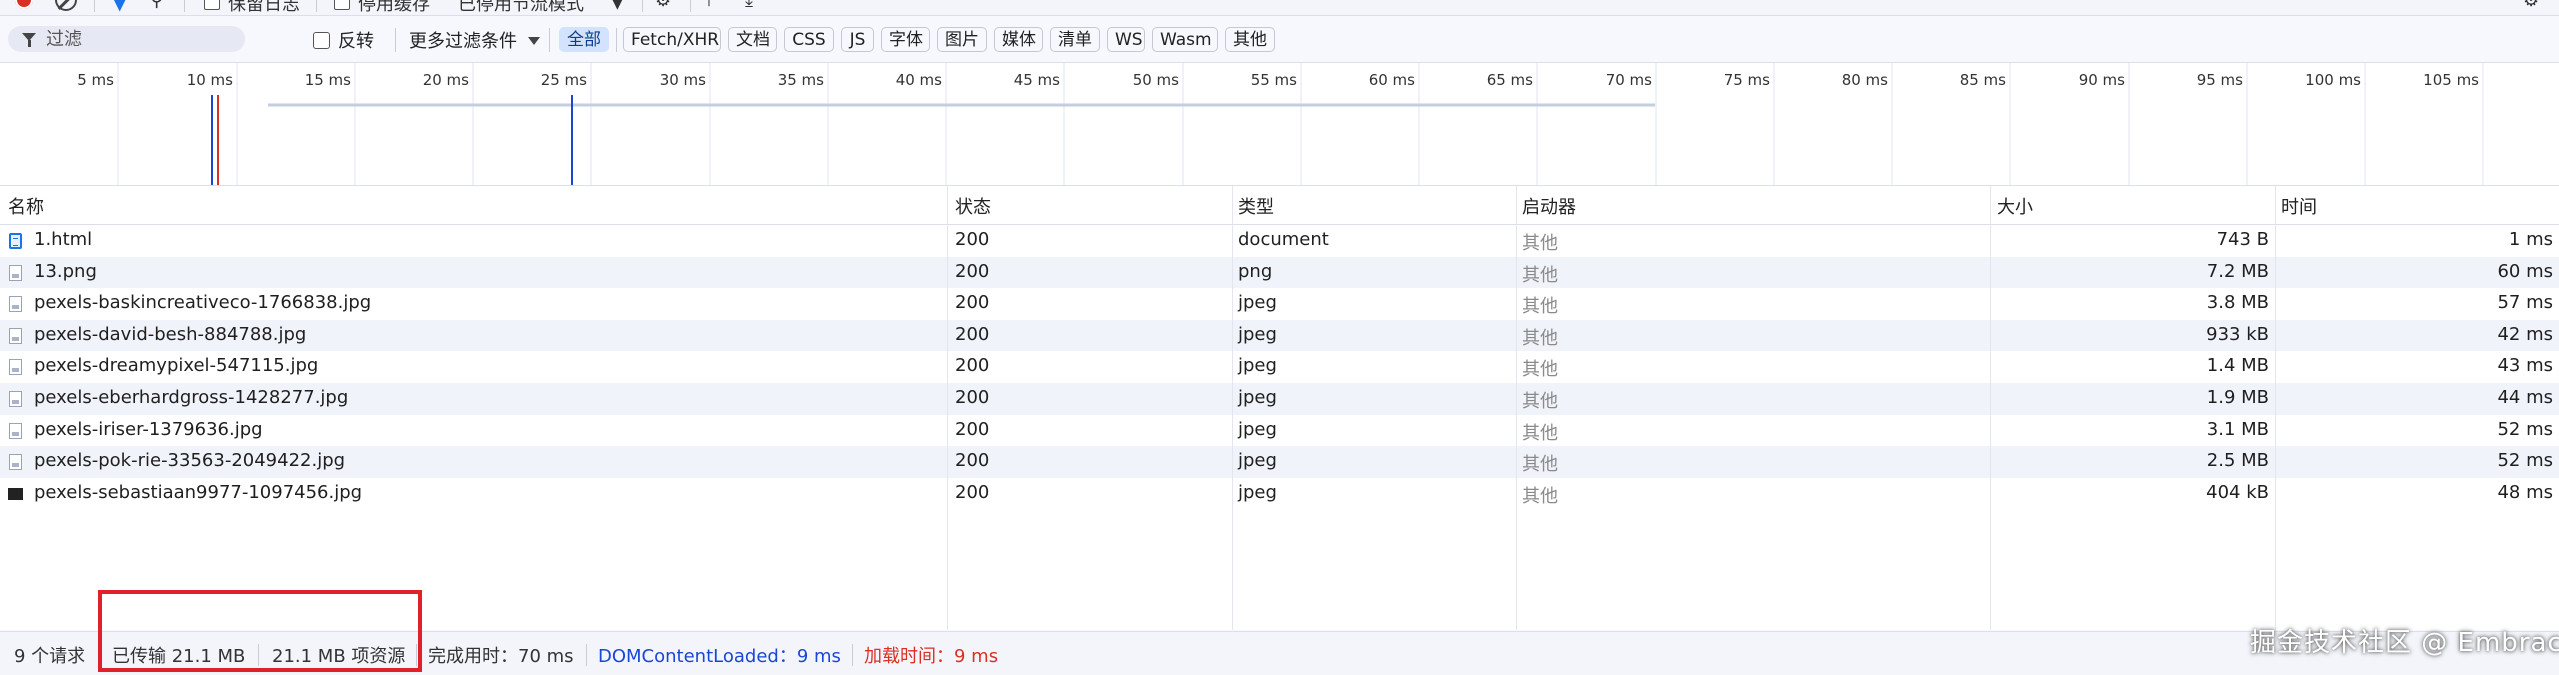 Image resolution: width=2559 pixels, height=675 pixels. What do you see at coordinates (148, 429) in the screenshot?
I see `row-name: pexels-iriser-1379636.jpg` at bounding box center [148, 429].